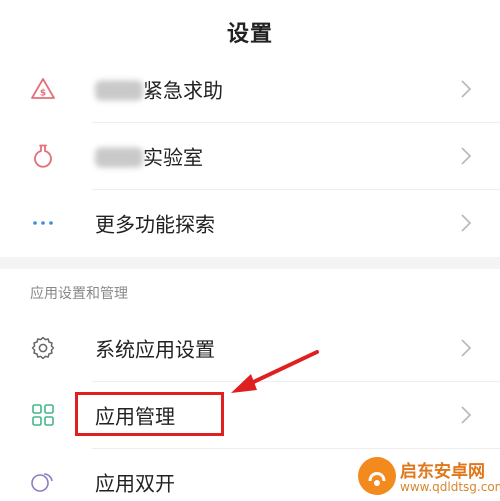 The height and width of the screenshot is (501, 500). I want to click on watermark-logo-icon, so click(377, 476).